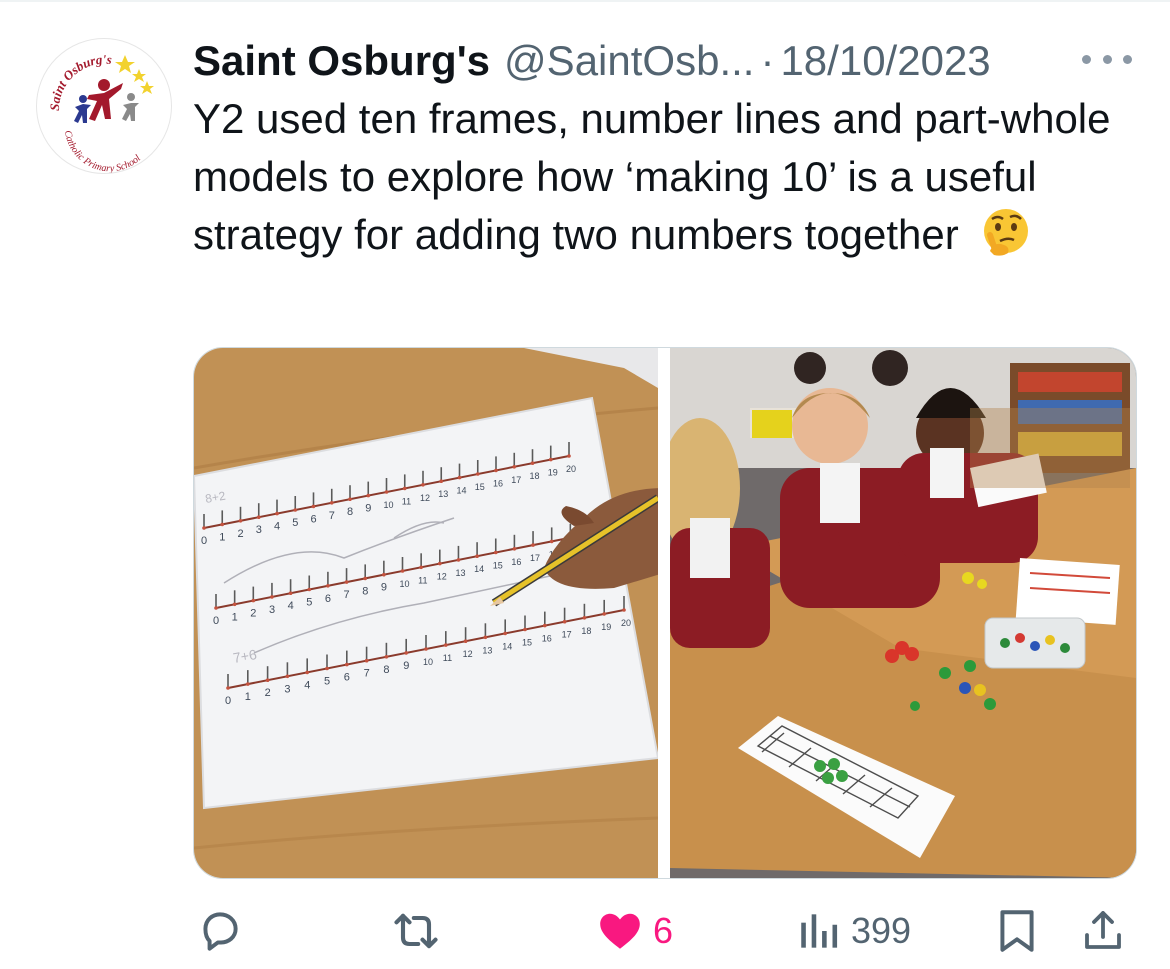 This screenshot has height=969, width=1170. I want to click on action-bar: 6 399, so click(668, 931).